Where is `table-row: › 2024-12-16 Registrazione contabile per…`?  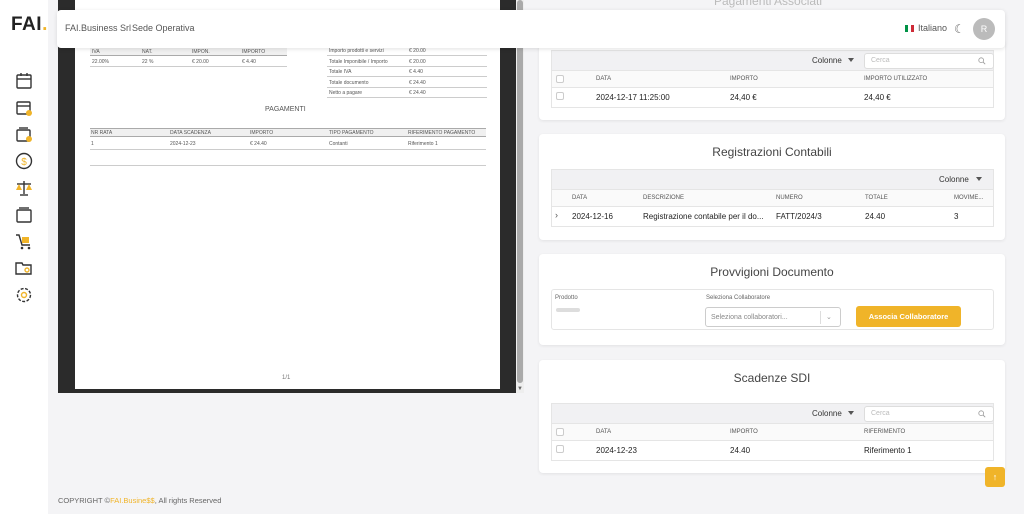
table-row: › 2024-12-16 Registrazione contabile per… is located at coordinates (772, 216).